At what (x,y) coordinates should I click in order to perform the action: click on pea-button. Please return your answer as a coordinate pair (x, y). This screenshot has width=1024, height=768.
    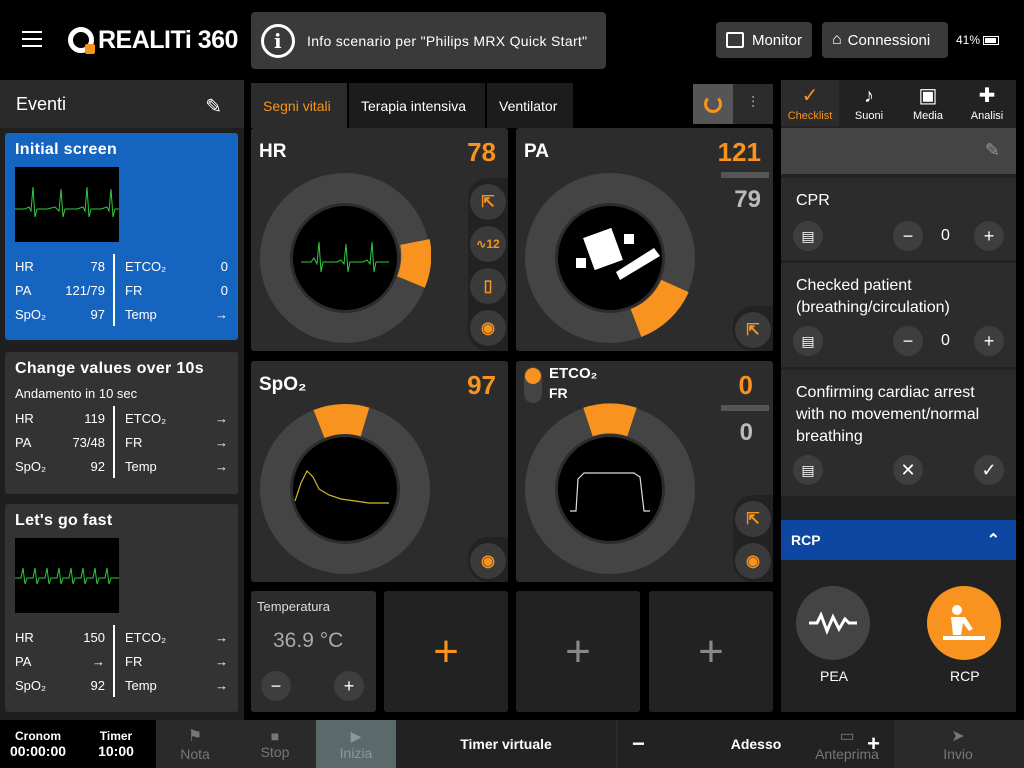
    Looking at the image, I should click on (833, 623).